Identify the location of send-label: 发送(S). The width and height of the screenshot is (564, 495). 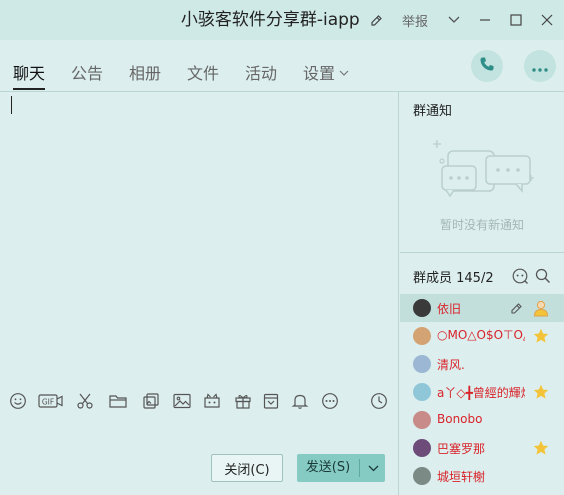
(328, 467).